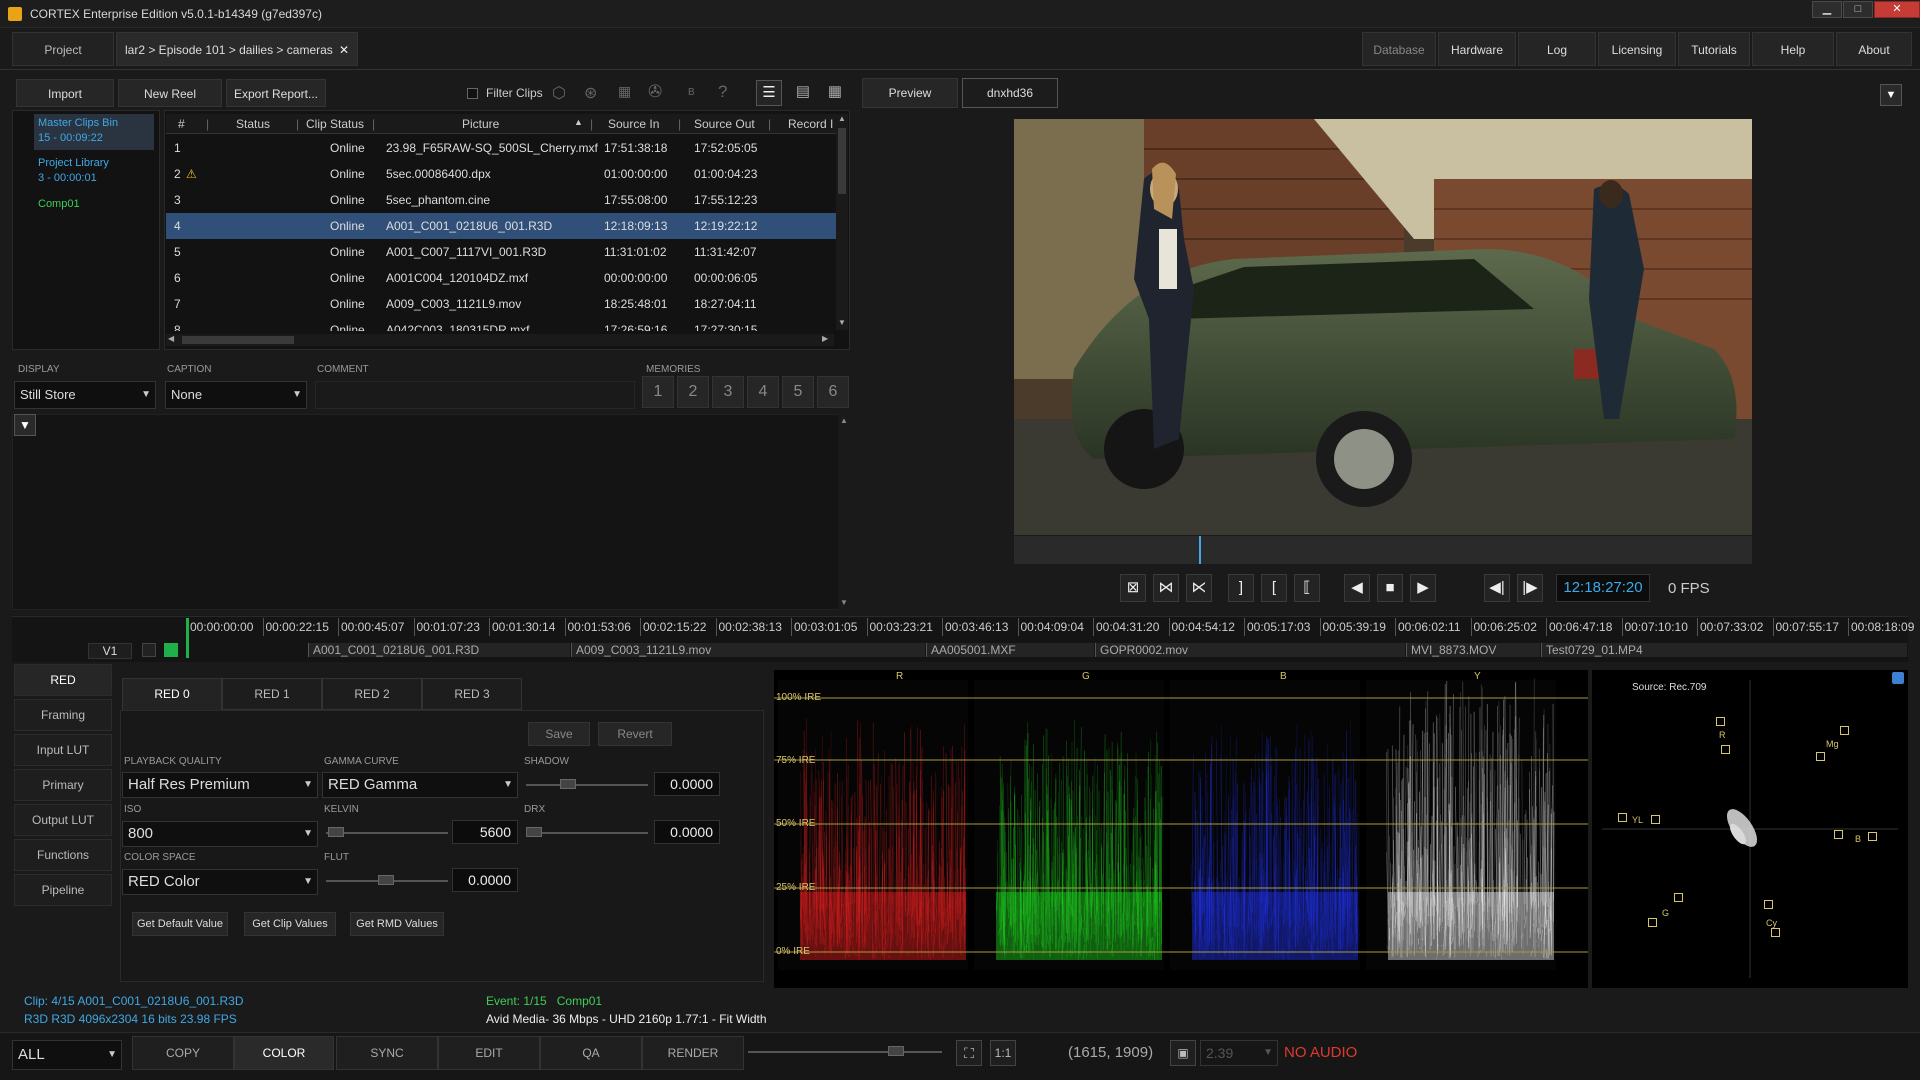  I want to click on side-tab-input-lut: Input LUT, so click(63, 750).